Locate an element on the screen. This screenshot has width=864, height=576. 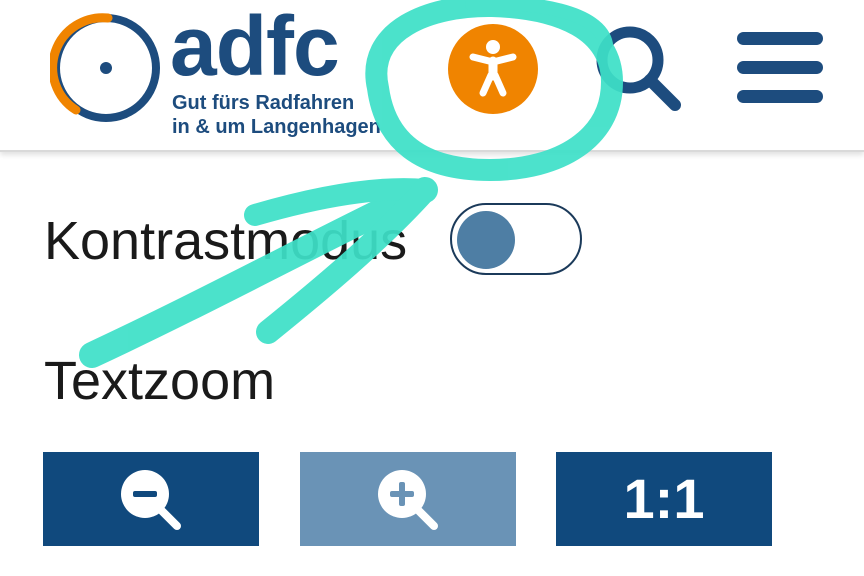
hamburger-menu-button is located at coordinates (780, 68).